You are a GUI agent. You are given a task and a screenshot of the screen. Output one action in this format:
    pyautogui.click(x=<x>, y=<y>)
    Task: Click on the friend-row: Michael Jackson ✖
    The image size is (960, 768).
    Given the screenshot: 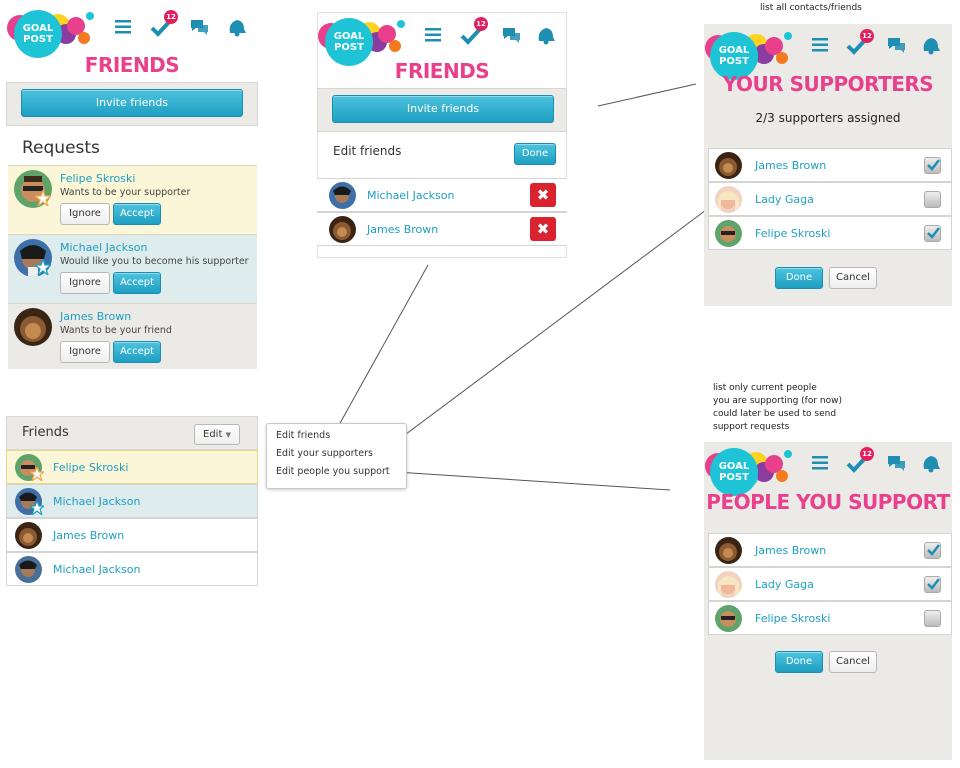 What is the action you would take?
    pyautogui.click(x=442, y=195)
    